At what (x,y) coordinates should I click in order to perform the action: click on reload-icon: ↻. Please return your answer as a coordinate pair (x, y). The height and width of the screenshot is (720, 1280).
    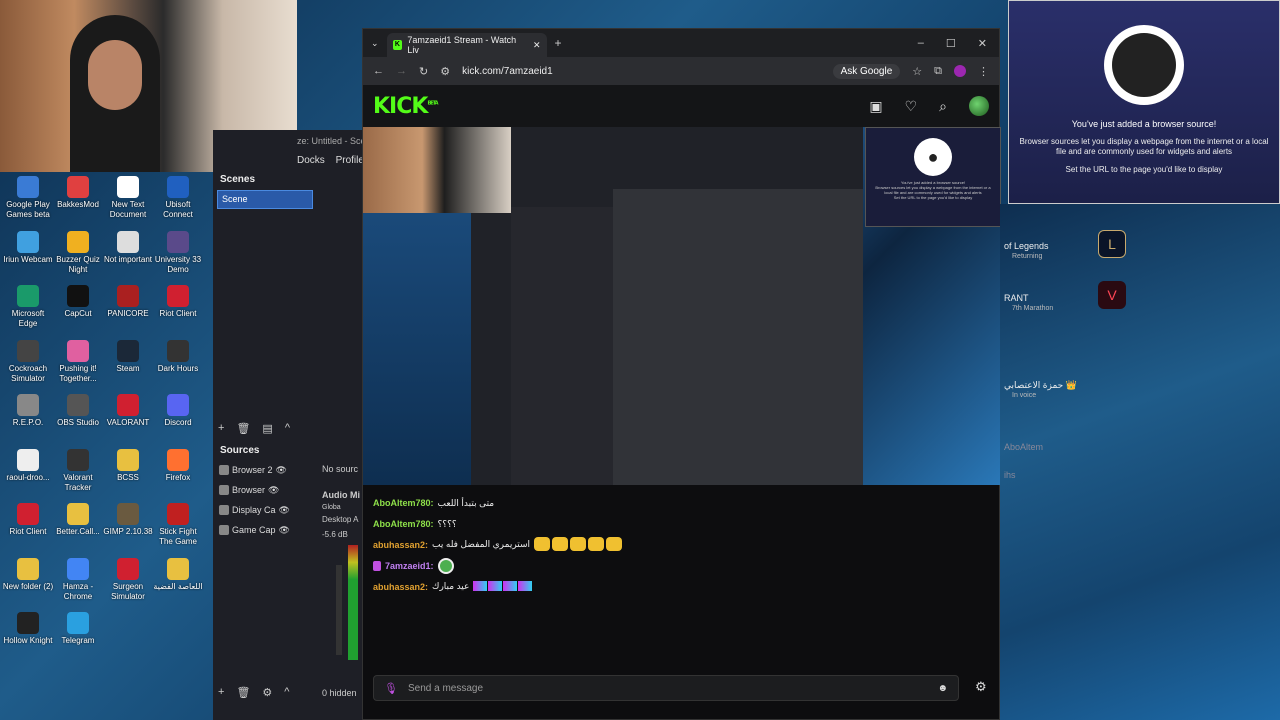
    Looking at the image, I should click on (423, 71).